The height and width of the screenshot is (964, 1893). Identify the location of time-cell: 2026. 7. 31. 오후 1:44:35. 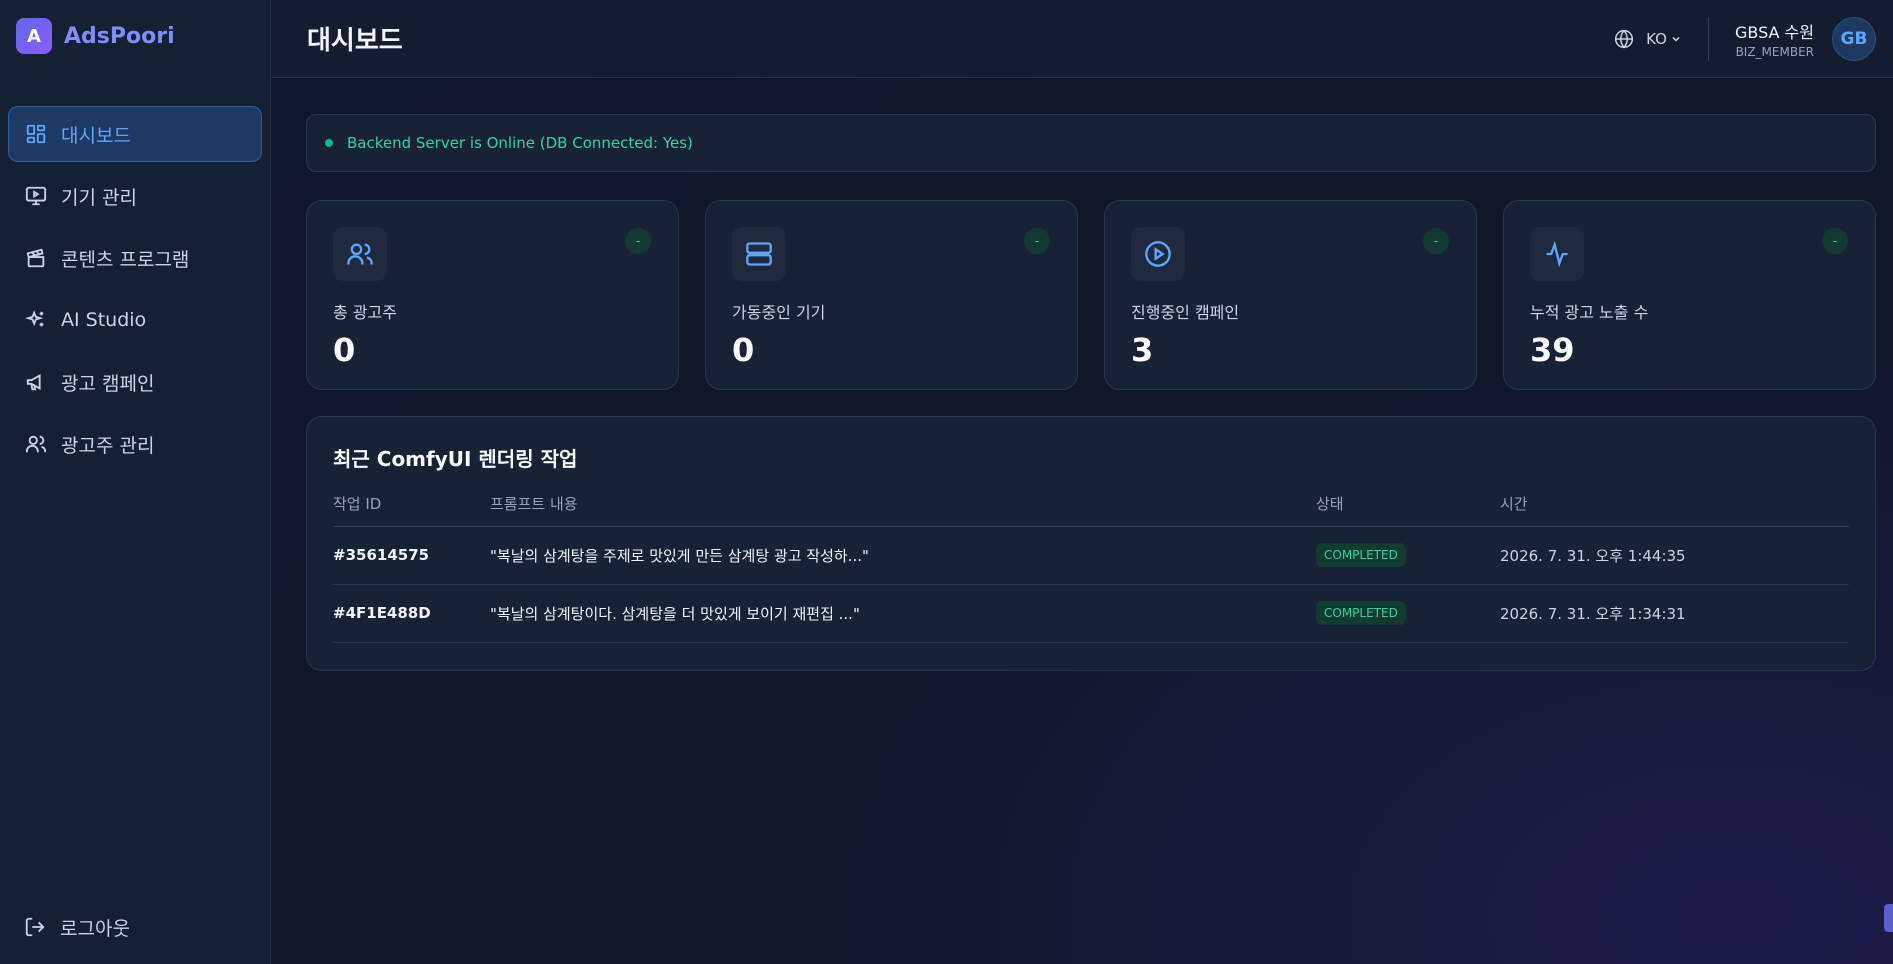
(1674, 555).